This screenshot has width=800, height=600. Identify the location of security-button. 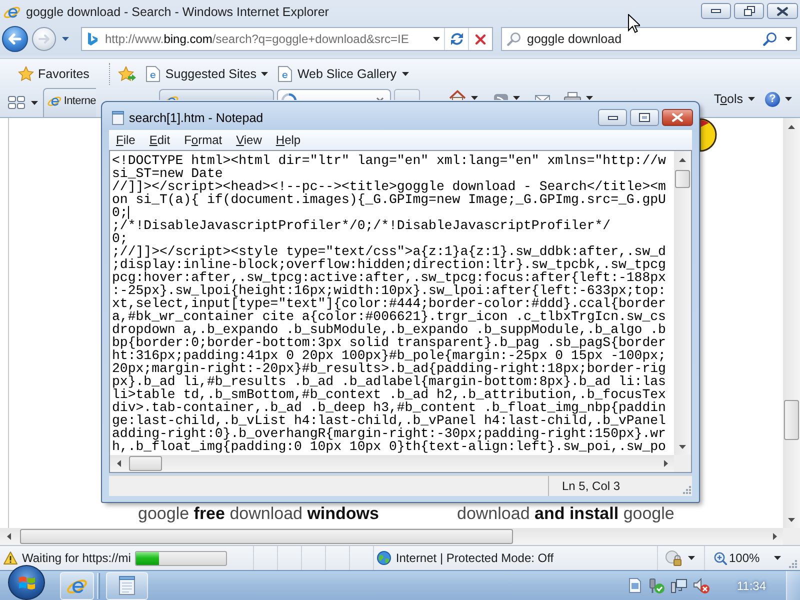
(680, 558).